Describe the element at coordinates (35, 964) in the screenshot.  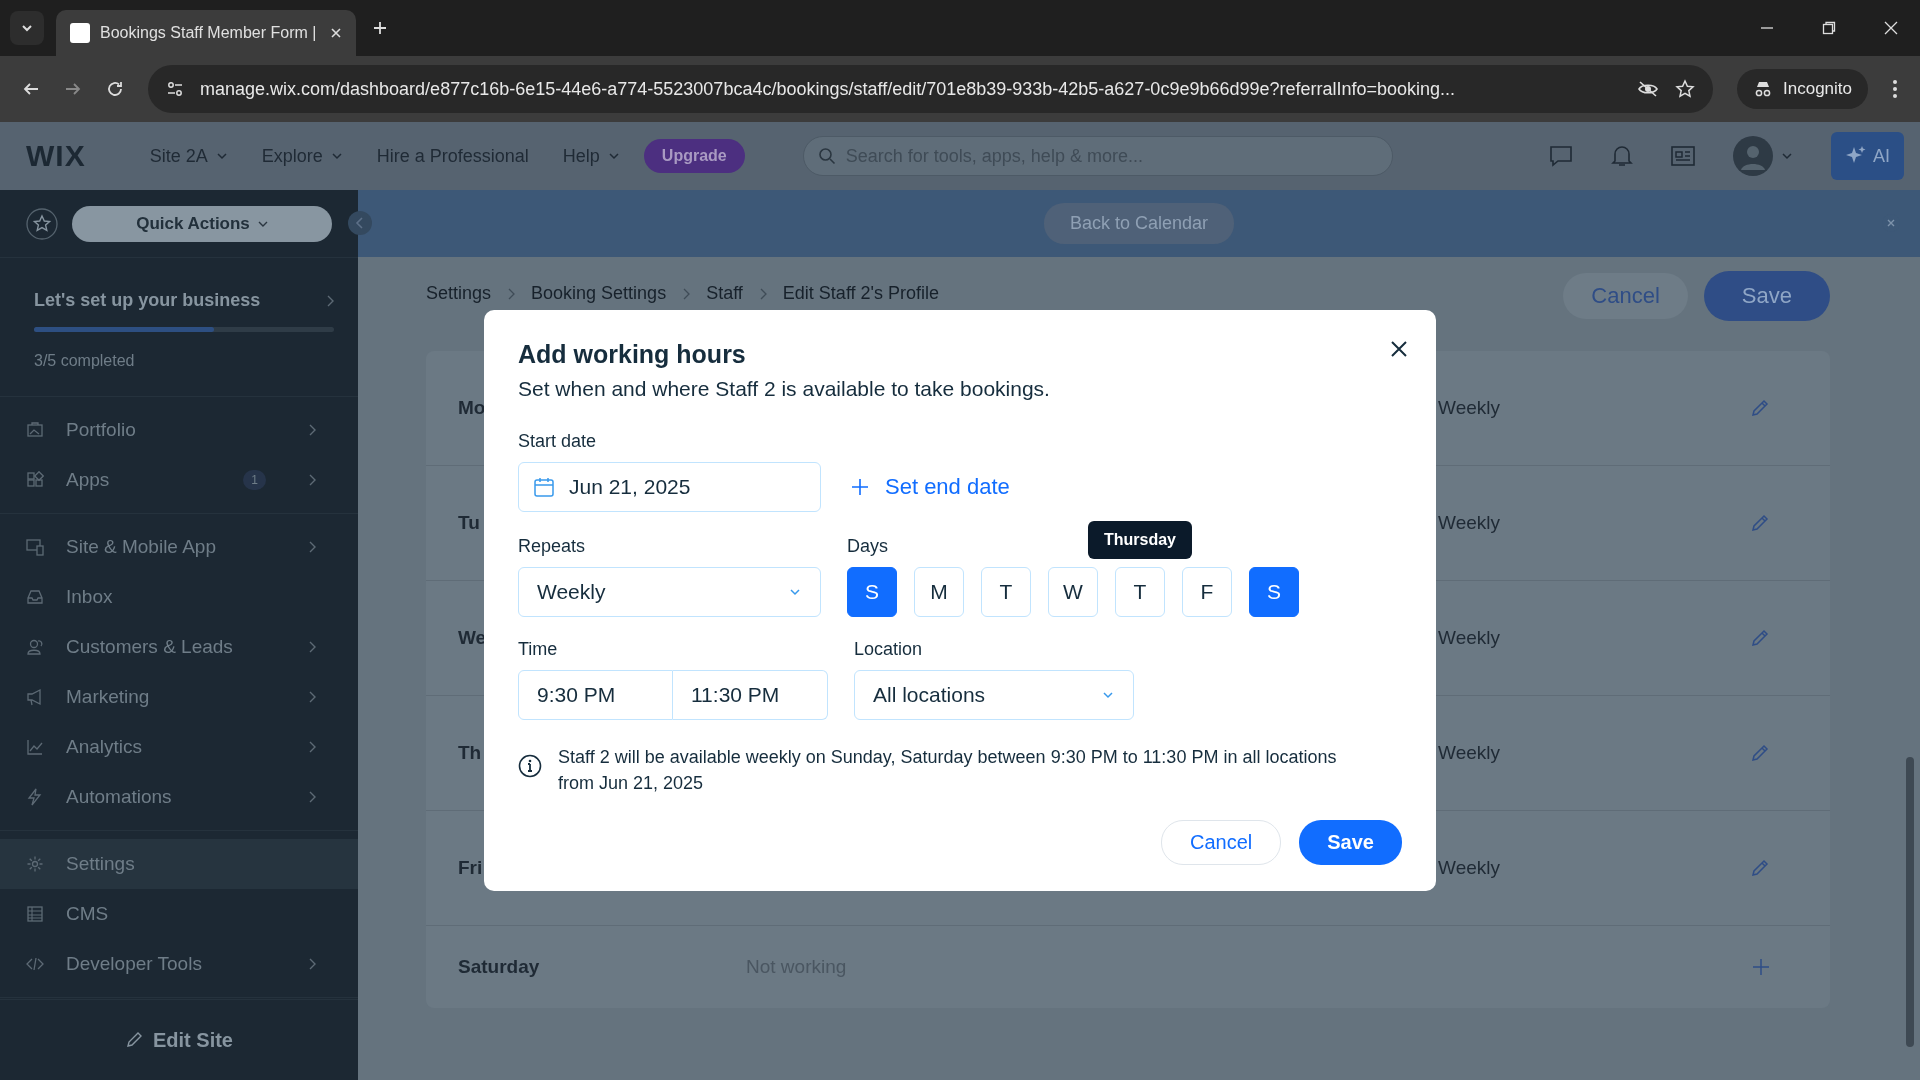
I see `code-icon` at that location.